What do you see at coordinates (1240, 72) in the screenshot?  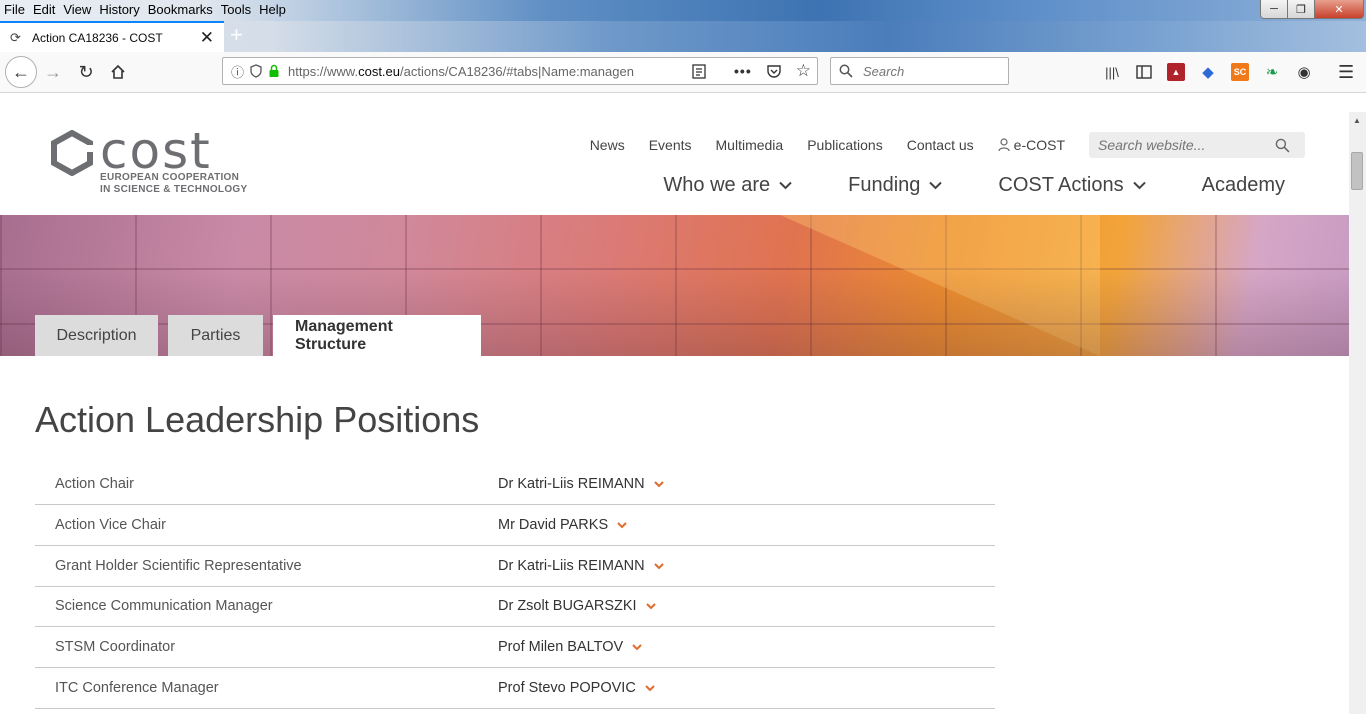 I see `extension-sc-icon: SC` at bounding box center [1240, 72].